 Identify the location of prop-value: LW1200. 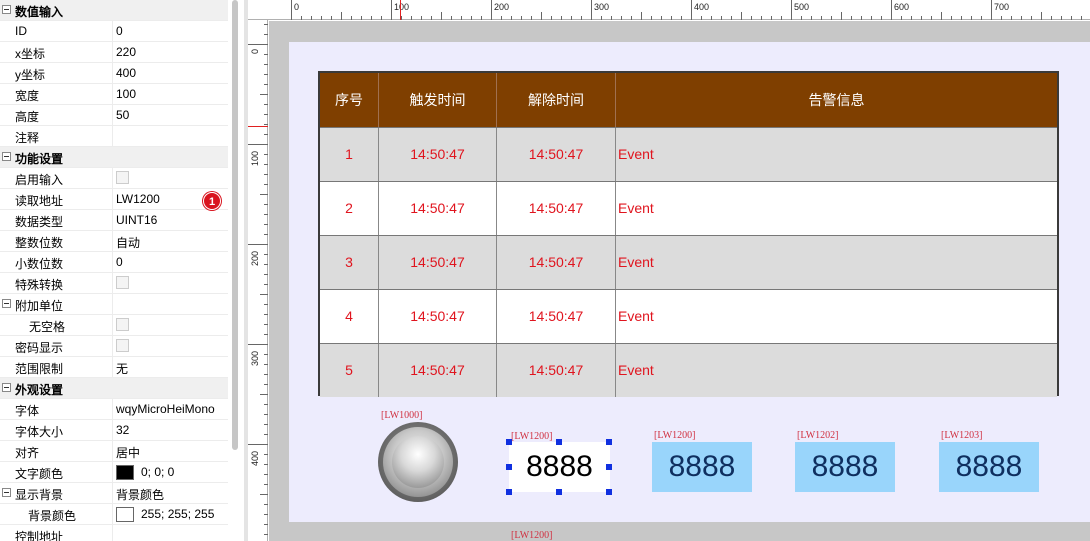
(138, 199).